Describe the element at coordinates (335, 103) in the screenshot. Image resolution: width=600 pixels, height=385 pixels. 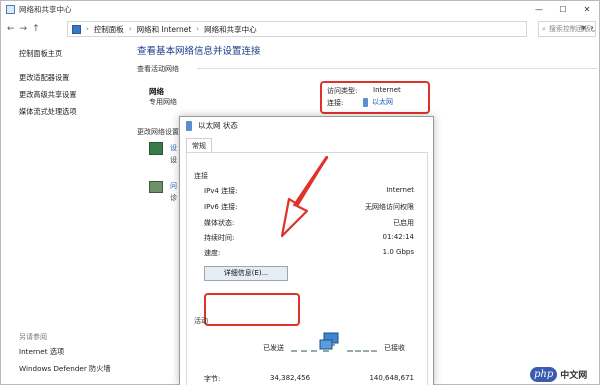
I see `connections-label: 连接:` at that location.